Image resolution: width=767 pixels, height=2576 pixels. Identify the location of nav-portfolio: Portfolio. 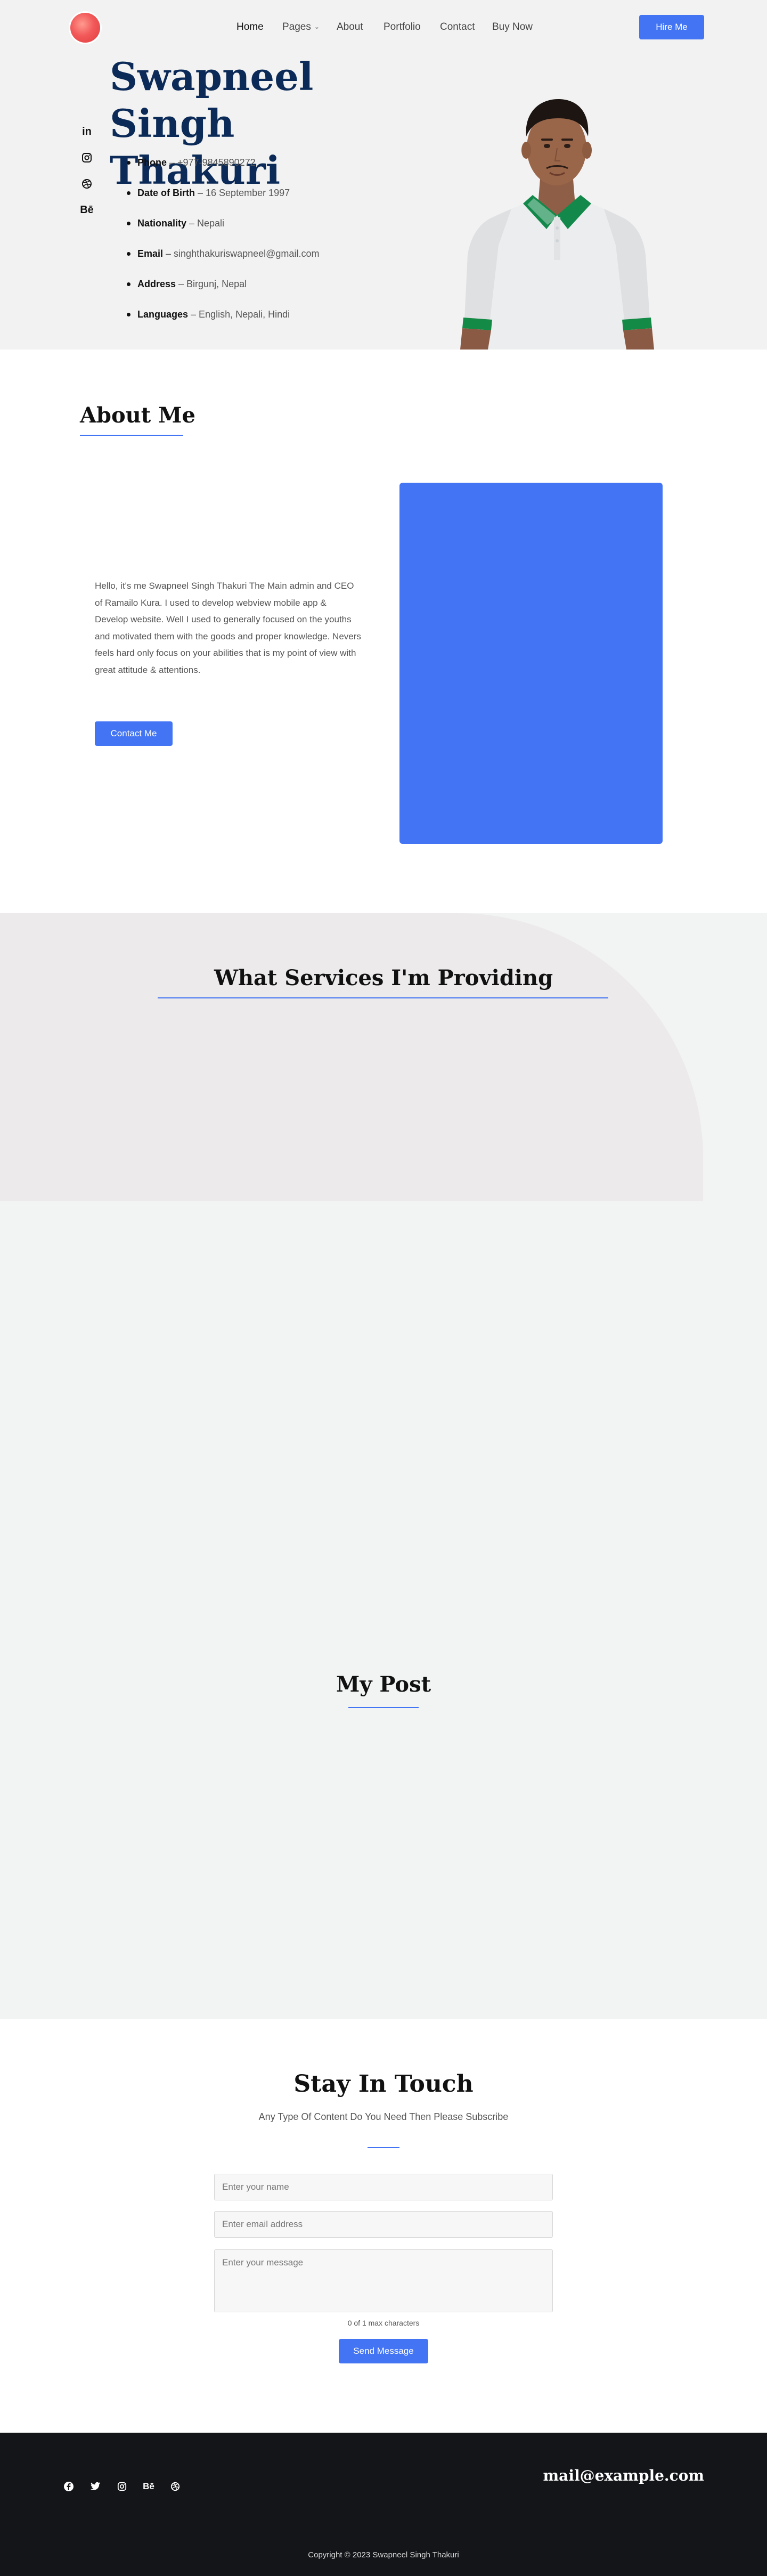
(402, 27).